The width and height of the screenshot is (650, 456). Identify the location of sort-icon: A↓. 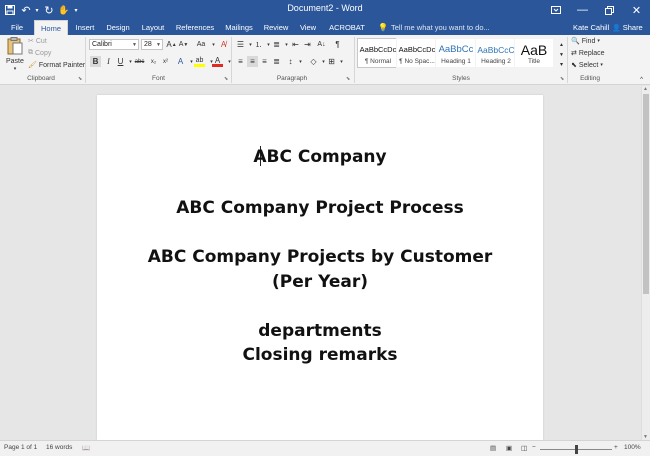
(321, 44).